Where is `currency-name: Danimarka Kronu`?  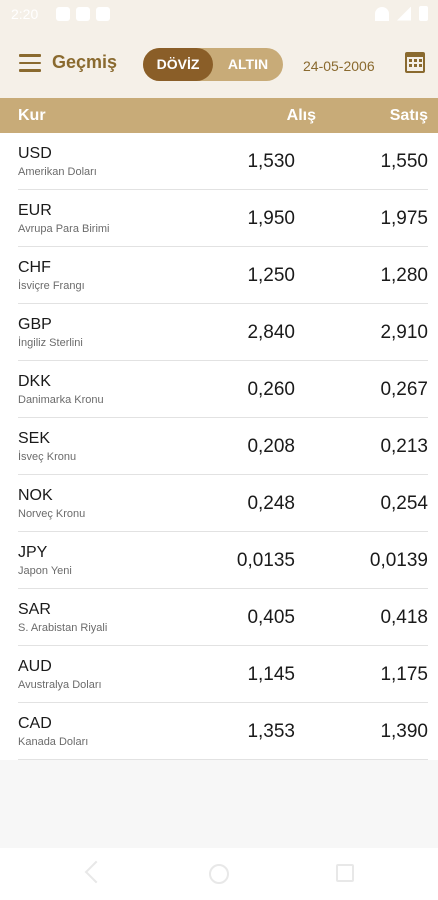
currency-name: Danimarka Kronu is located at coordinates (61, 400).